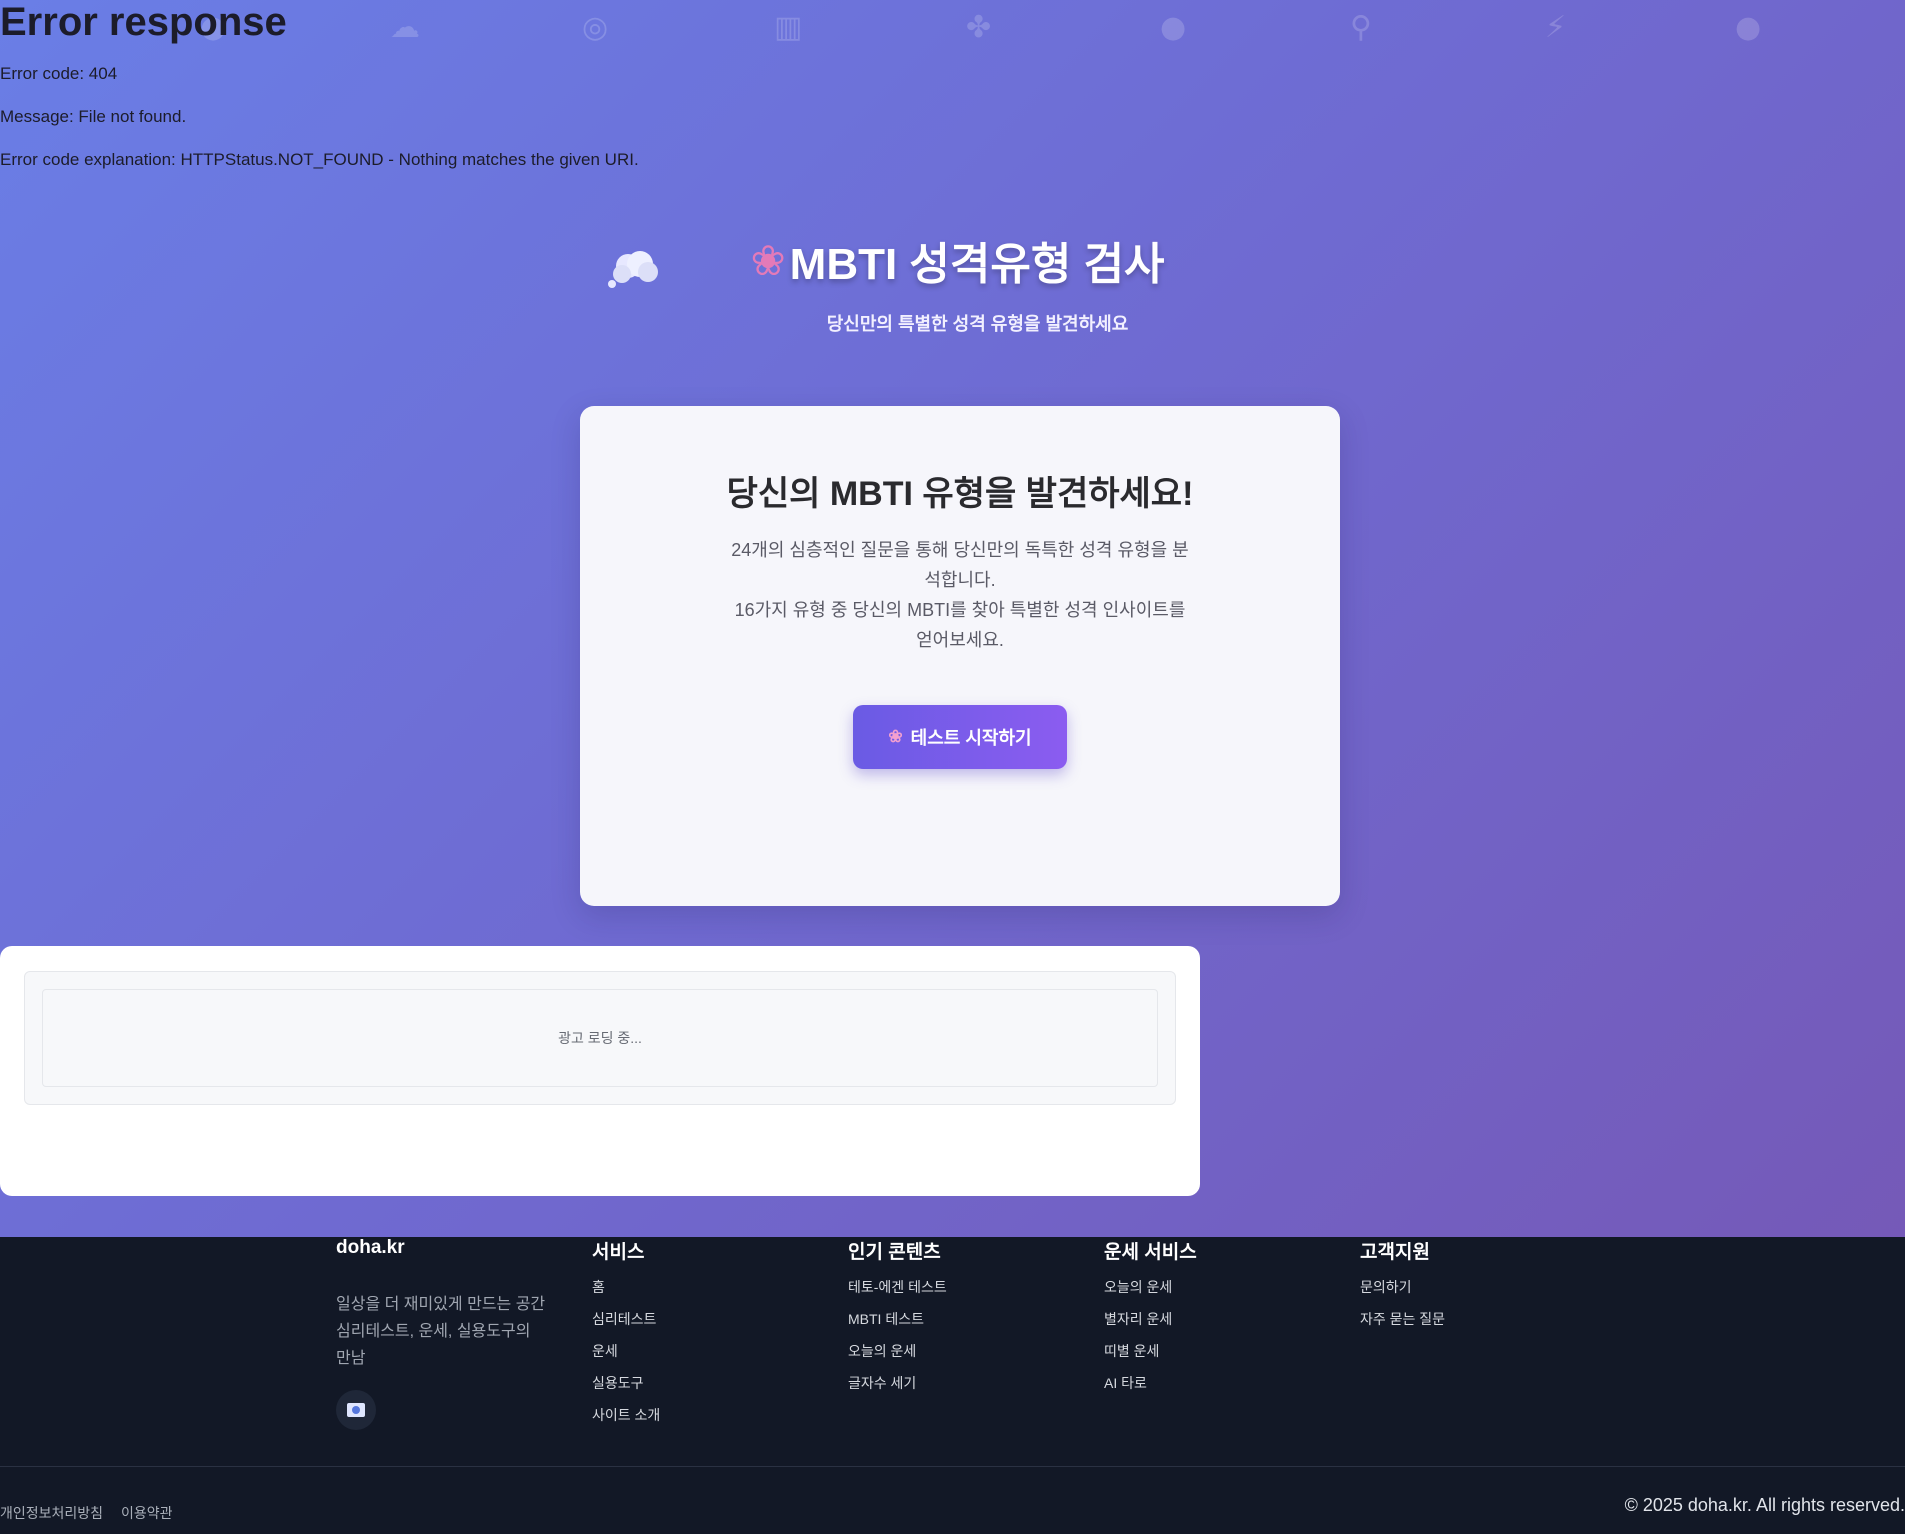  What do you see at coordinates (147, 1513) in the screenshot?
I see `terms-link: 이용약관` at bounding box center [147, 1513].